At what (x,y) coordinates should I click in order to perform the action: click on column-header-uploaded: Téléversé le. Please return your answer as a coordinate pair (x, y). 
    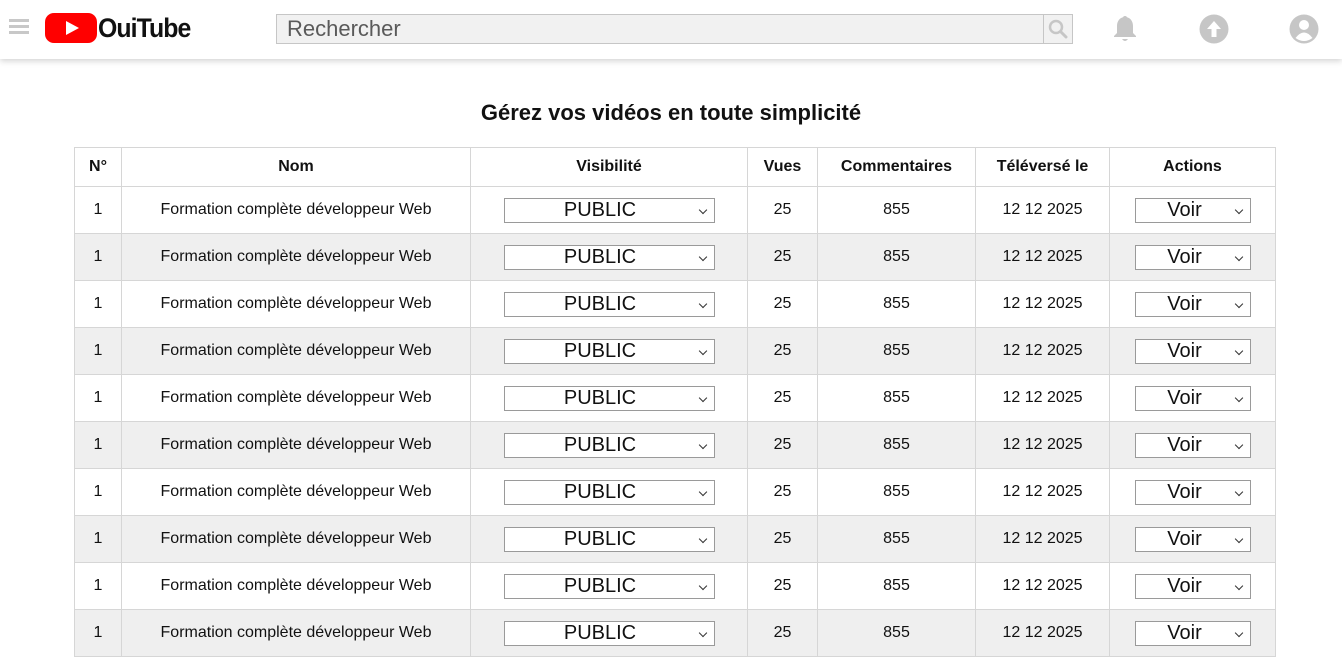
    Looking at the image, I should click on (1042, 167).